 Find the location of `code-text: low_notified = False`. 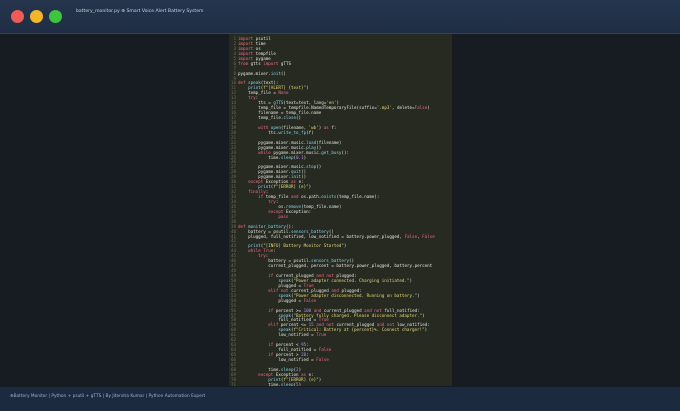

code-text: low_notified = False is located at coordinates (303, 359).